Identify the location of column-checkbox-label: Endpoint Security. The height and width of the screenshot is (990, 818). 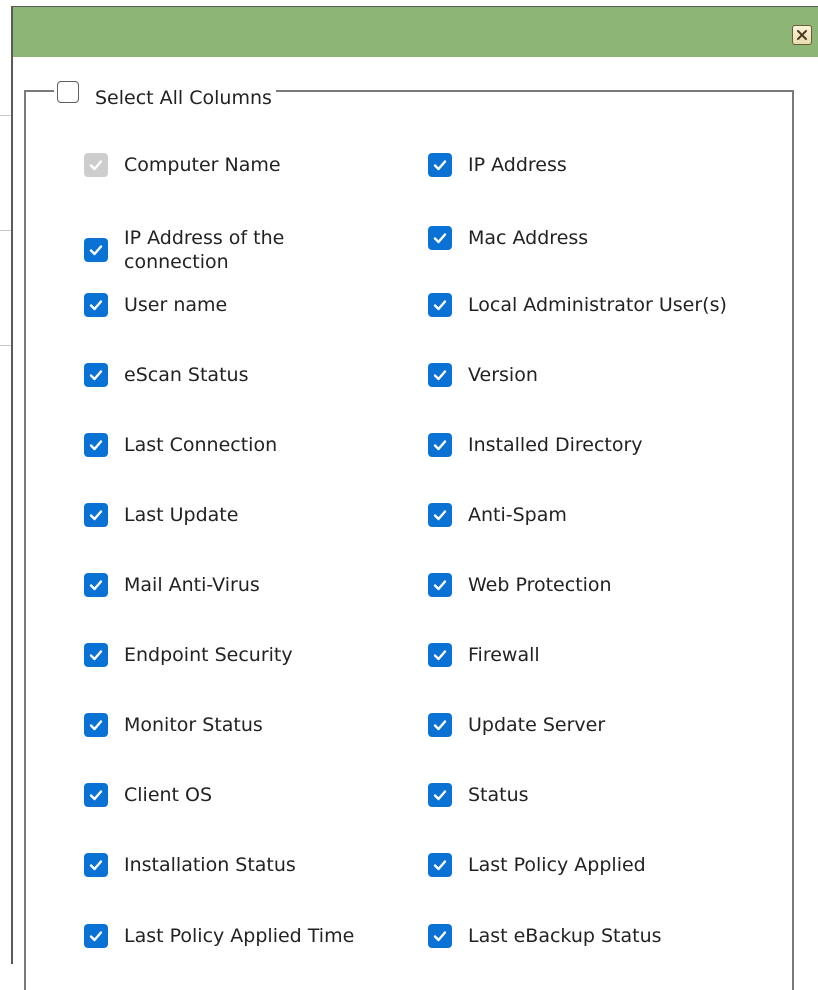
(208, 655).